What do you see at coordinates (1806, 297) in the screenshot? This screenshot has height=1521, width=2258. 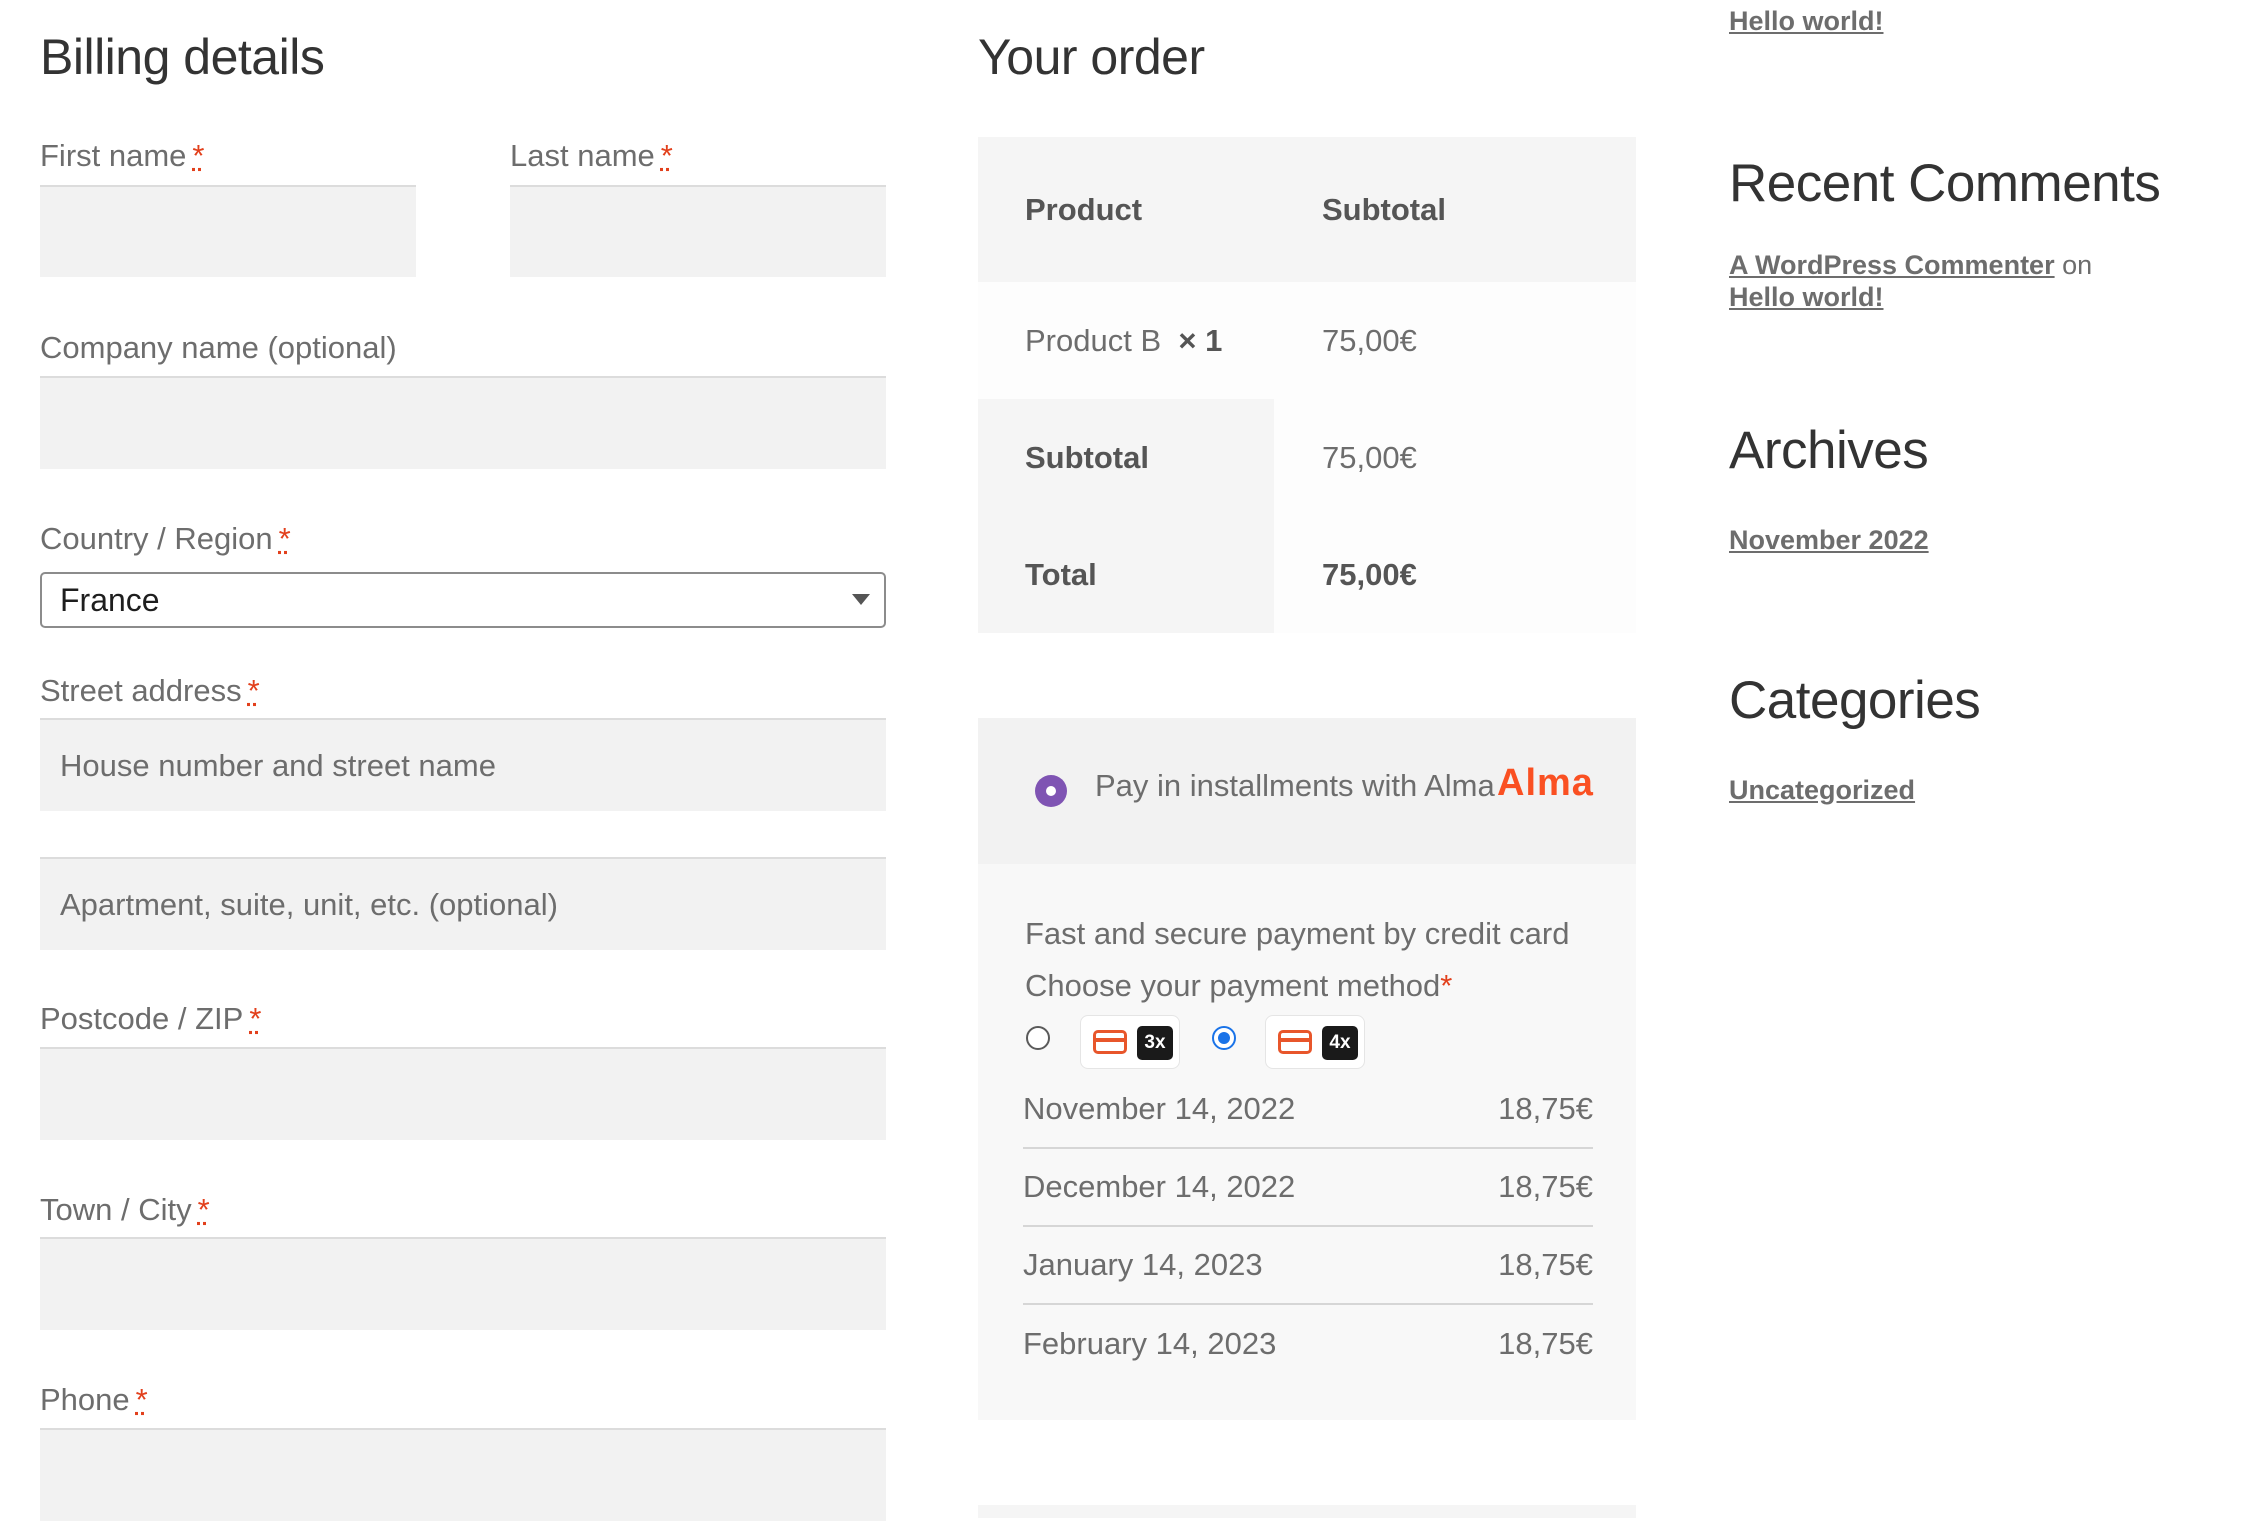 I see `comment-post-link: Hello world!` at bounding box center [1806, 297].